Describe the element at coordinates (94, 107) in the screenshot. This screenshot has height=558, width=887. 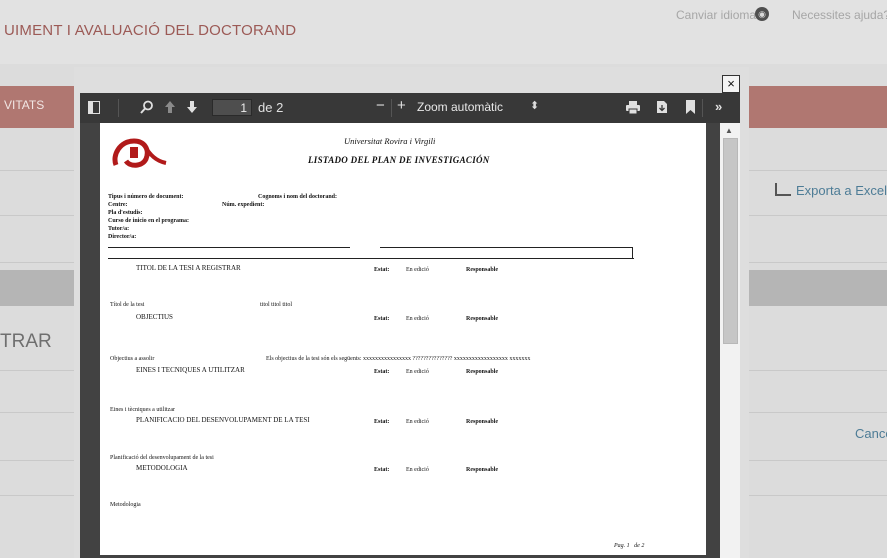
I see `sidebar-toggle-icon` at that location.